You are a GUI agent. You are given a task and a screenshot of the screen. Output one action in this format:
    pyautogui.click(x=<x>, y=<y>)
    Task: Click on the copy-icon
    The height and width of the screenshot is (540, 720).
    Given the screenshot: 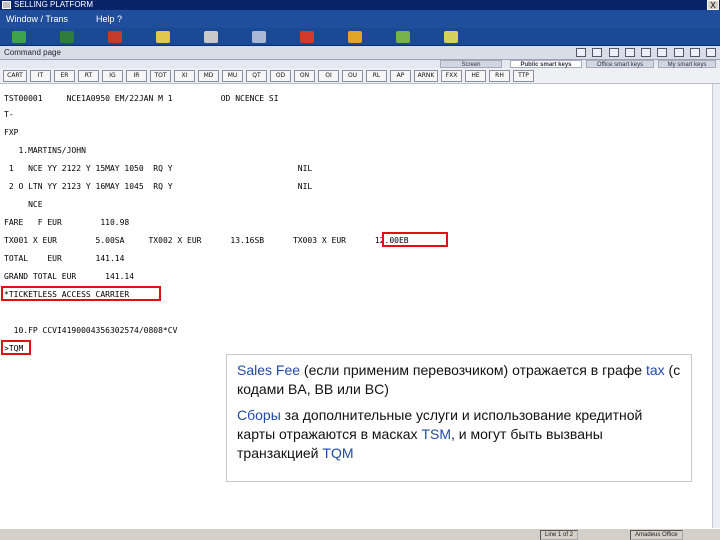 What is the action you would take?
    pyautogui.click(x=613, y=52)
    